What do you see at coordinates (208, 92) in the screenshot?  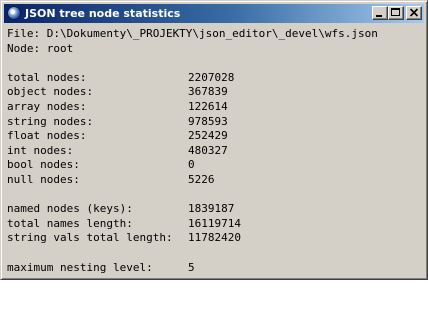 I see `stat-value: 367839` at bounding box center [208, 92].